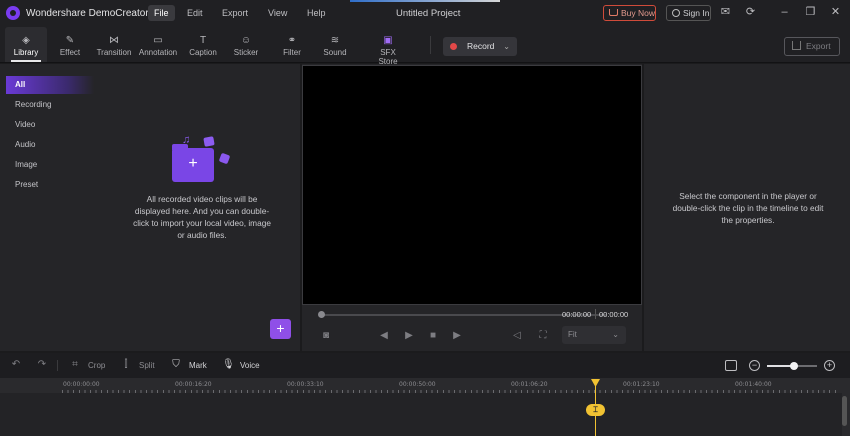 The image size is (850, 436). Describe the element at coordinates (57, 365) in the screenshot. I see `timeline-toolbar-divider` at that location.